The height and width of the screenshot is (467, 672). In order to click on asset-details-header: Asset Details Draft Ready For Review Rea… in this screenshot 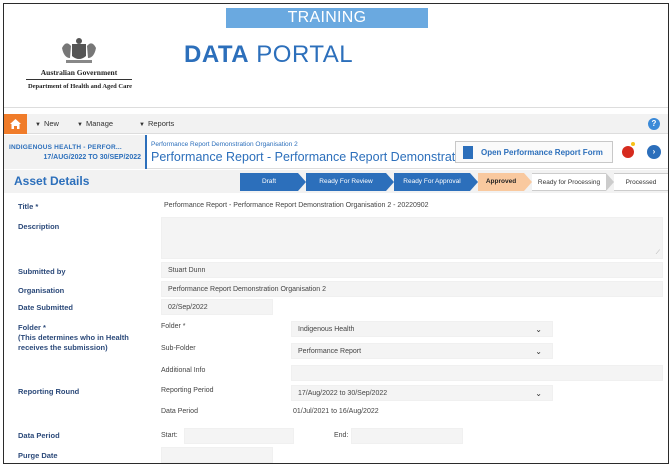, I will do `click(336, 181)`.